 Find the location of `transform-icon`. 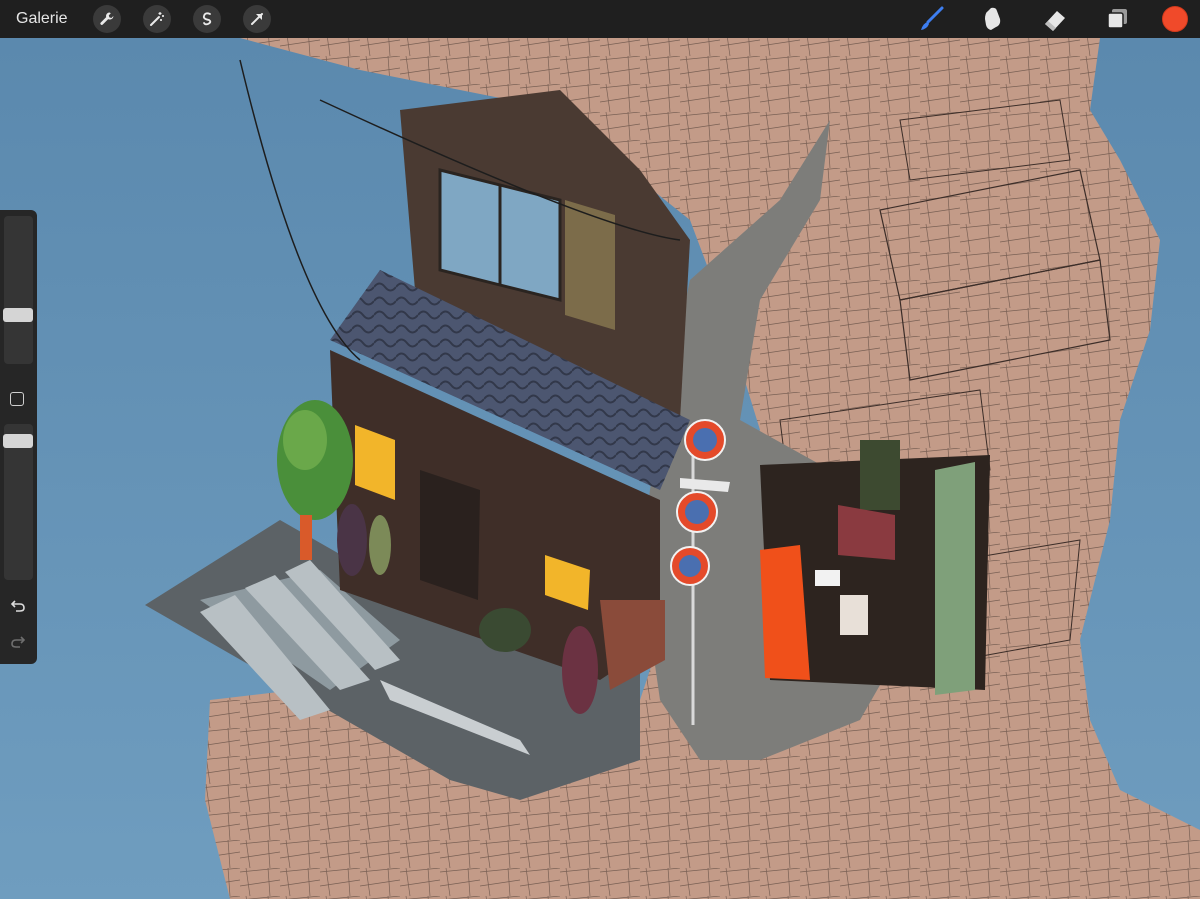

transform-icon is located at coordinates (256, 19).